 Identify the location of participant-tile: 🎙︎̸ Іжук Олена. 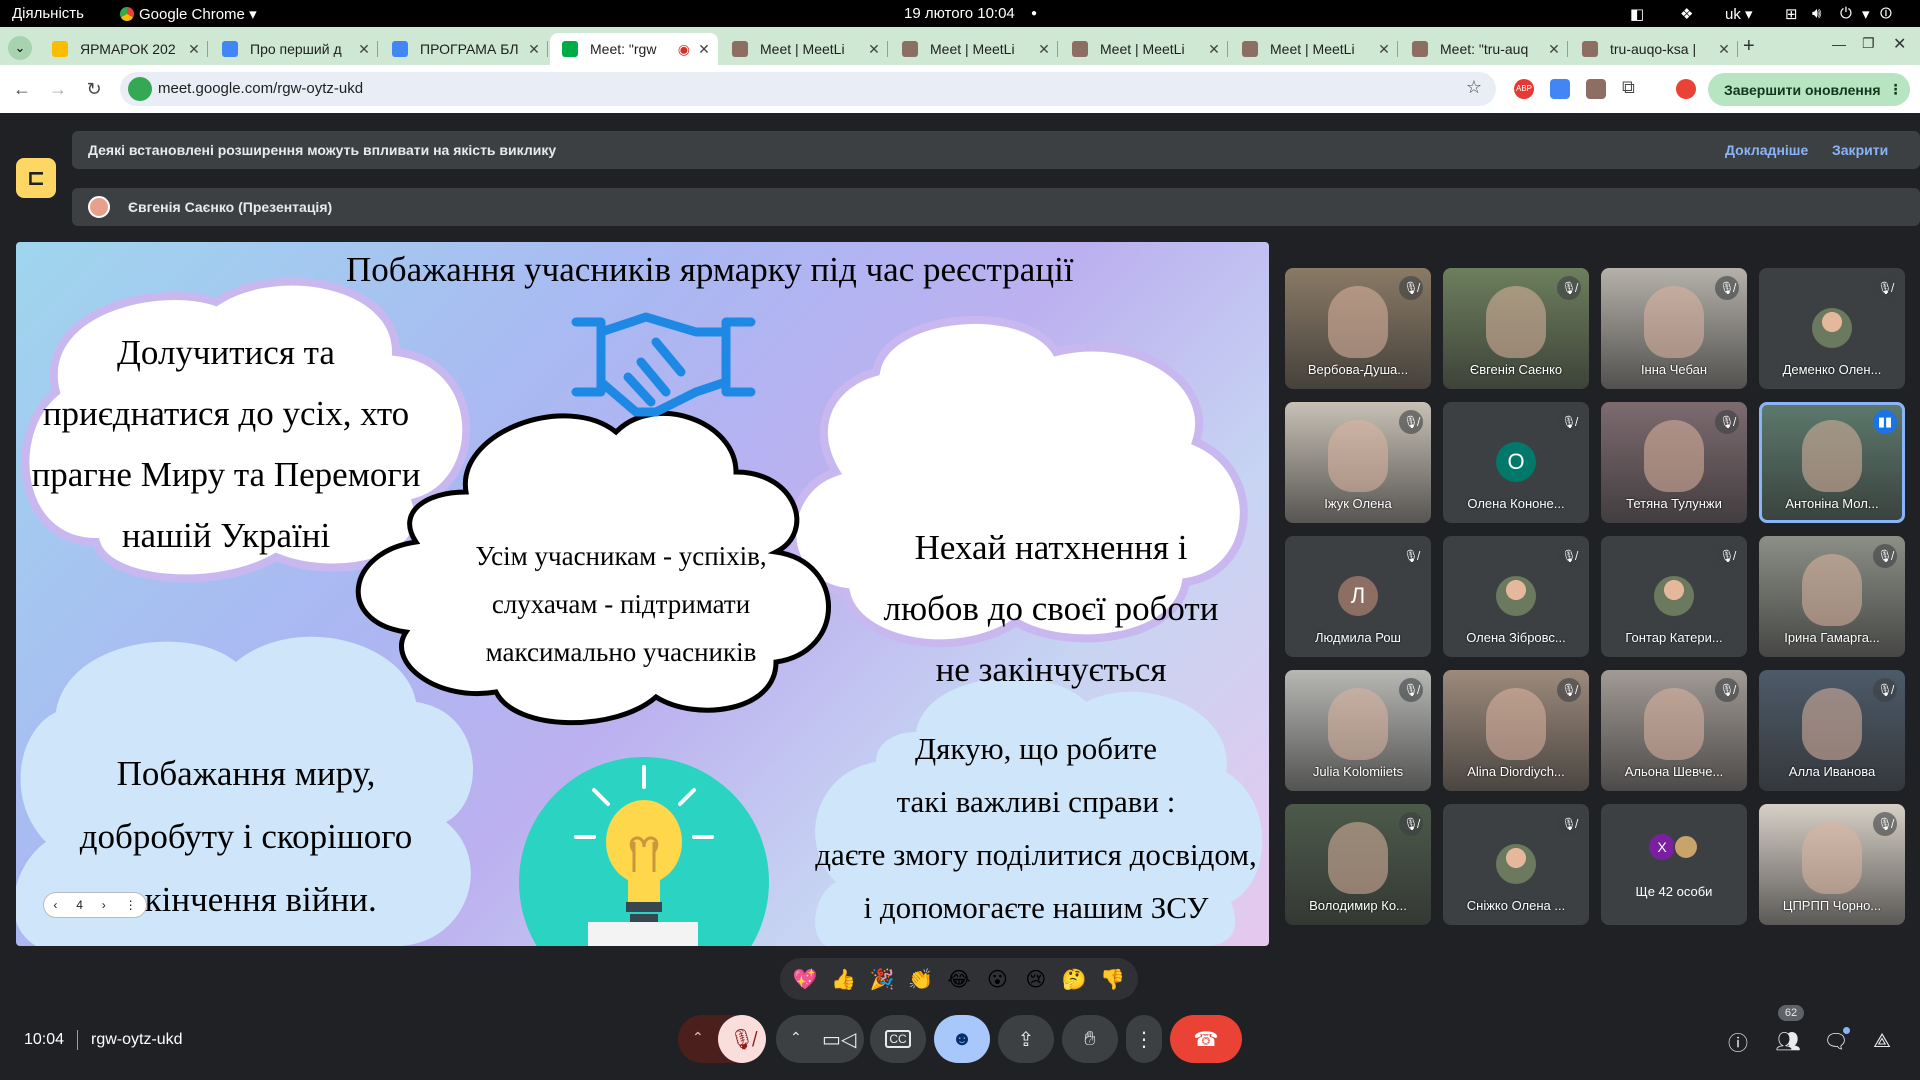
(1358, 462).